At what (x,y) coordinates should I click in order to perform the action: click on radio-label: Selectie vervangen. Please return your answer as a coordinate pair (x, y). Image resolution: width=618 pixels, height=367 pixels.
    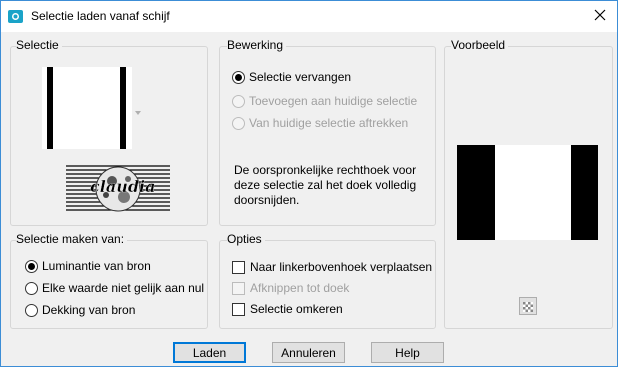
    Looking at the image, I should click on (300, 77).